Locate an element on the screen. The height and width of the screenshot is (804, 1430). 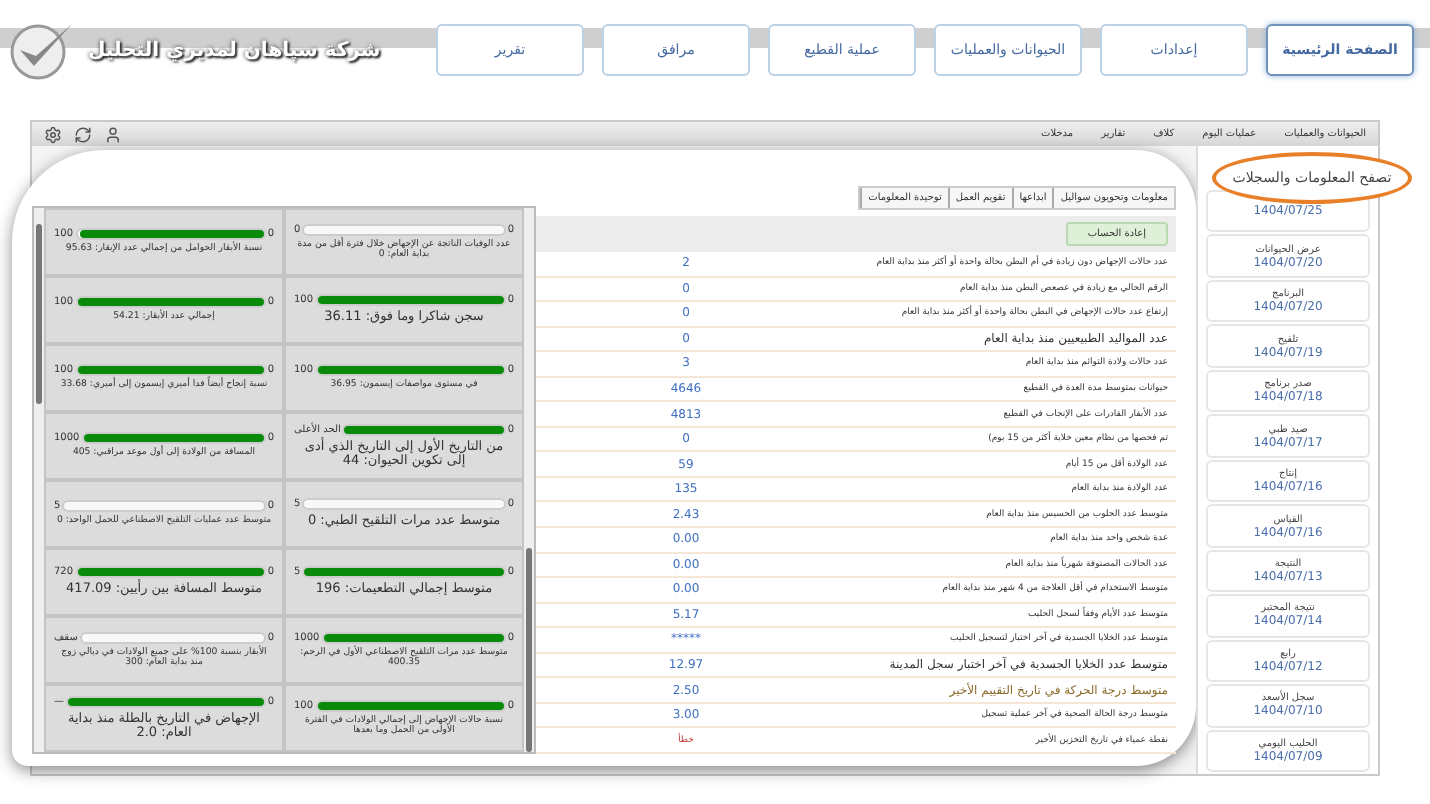
company-title: شركة سپاهان لمديري التحليل is located at coordinates (234, 50).